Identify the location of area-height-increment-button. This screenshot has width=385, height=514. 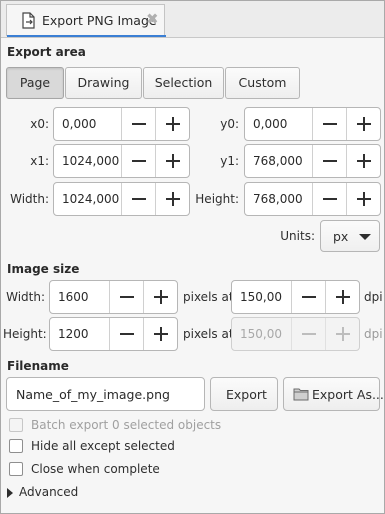
(363, 199).